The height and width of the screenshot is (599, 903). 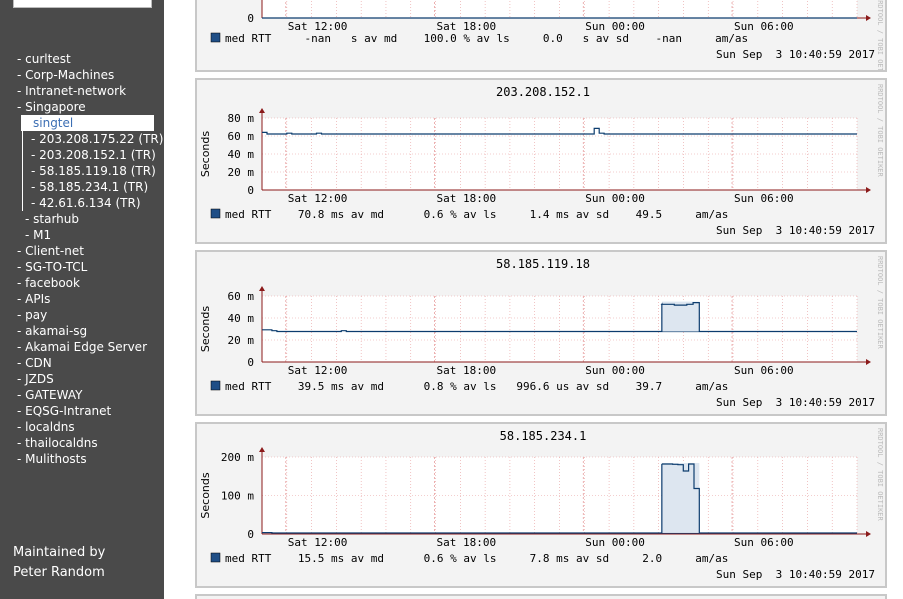 What do you see at coordinates (82, 459) in the screenshot?
I see `sidebar-item: - Mulithosts` at bounding box center [82, 459].